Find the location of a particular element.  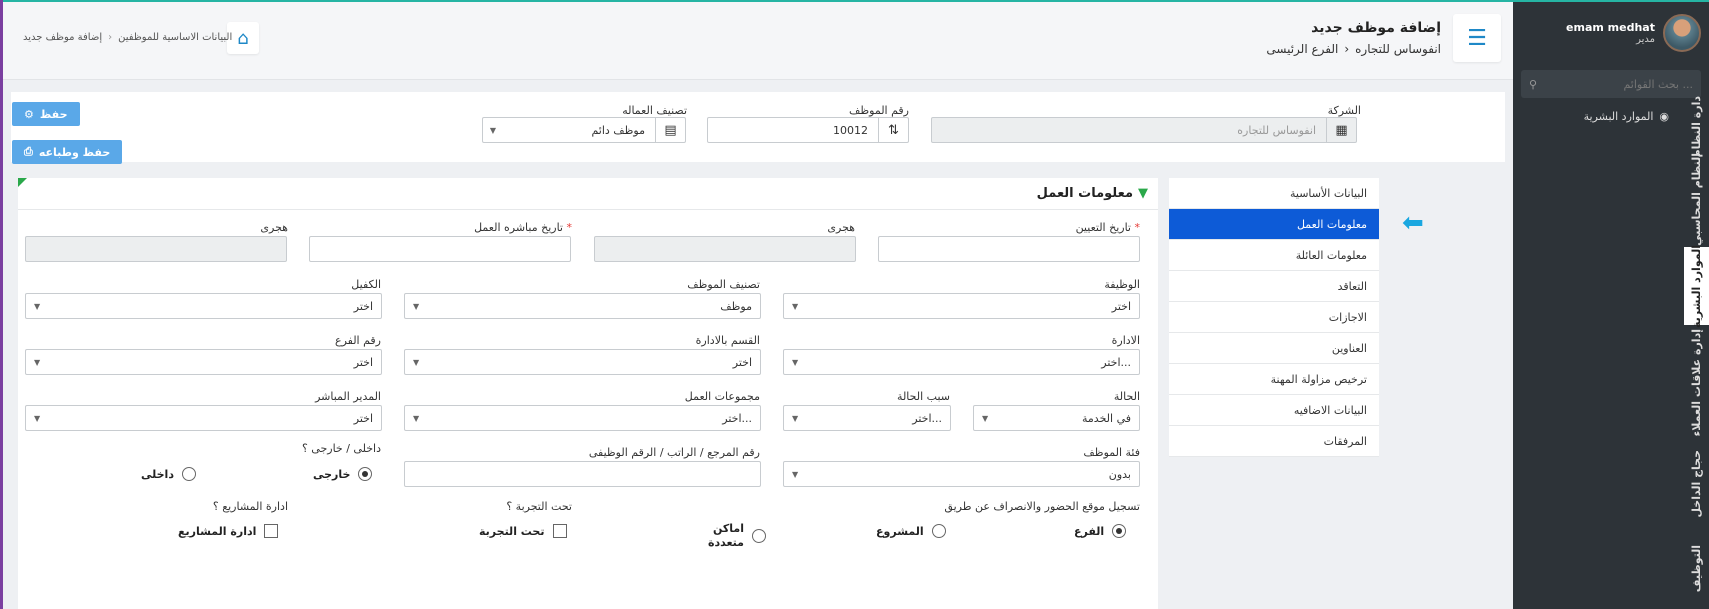

employee-class-label: تصنيف الموظف is located at coordinates (723, 284).